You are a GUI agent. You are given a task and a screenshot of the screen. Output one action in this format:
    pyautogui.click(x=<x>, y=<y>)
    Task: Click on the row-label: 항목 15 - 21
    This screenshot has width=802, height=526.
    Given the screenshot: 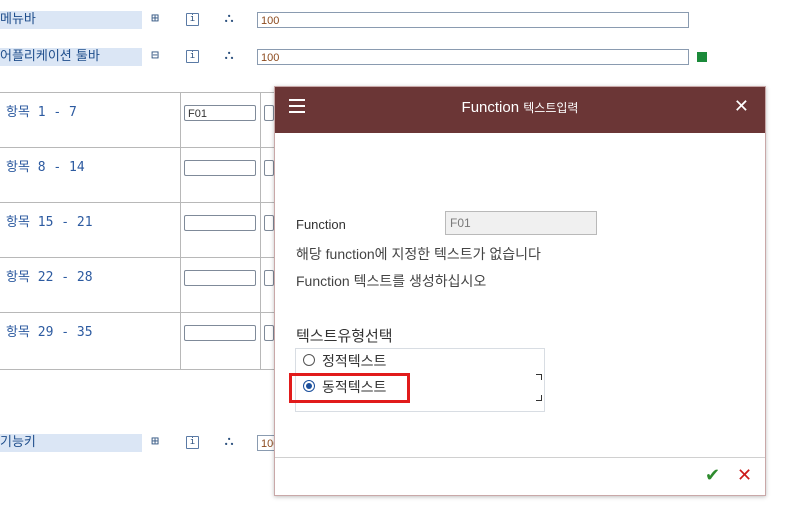 What is the action you would take?
    pyautogui.click(x=49, y=222)
    